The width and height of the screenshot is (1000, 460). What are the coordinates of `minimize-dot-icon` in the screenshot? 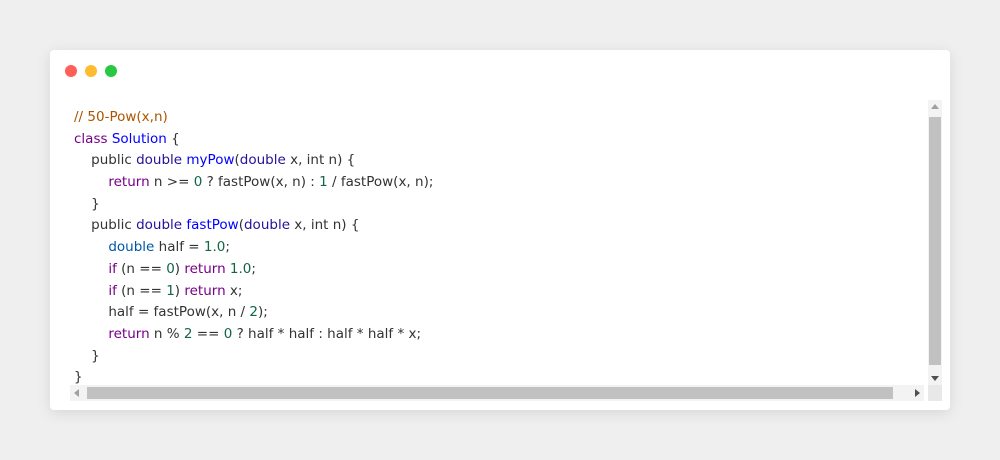 It's located at (91, 71).